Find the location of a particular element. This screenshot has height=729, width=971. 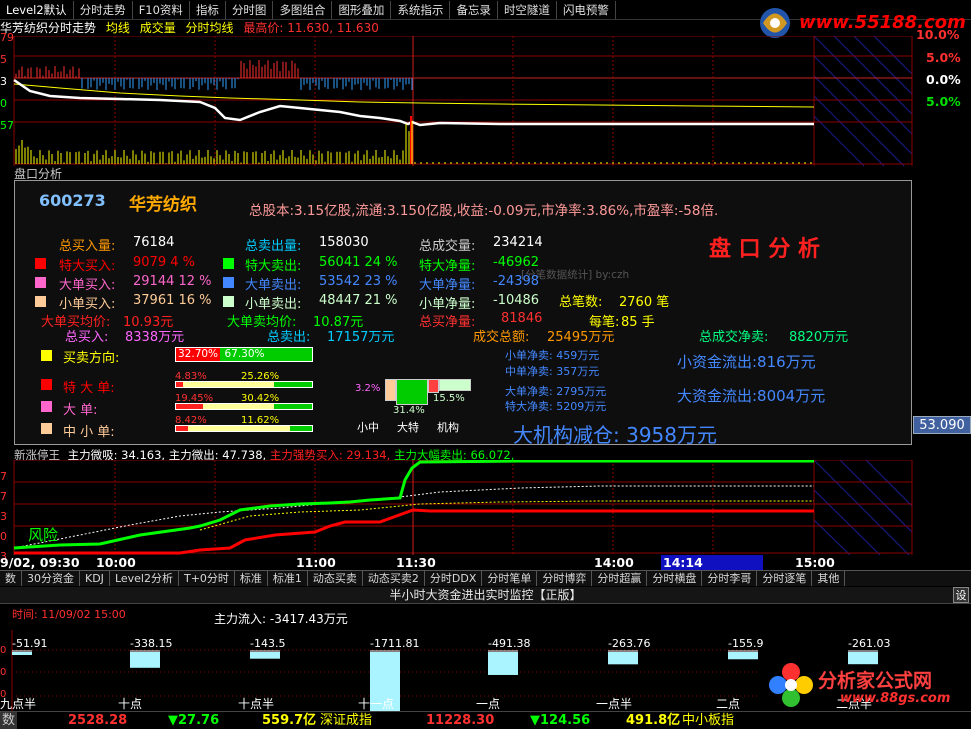

flow-bar-period: 一点 is located at coordinates (488, 704).